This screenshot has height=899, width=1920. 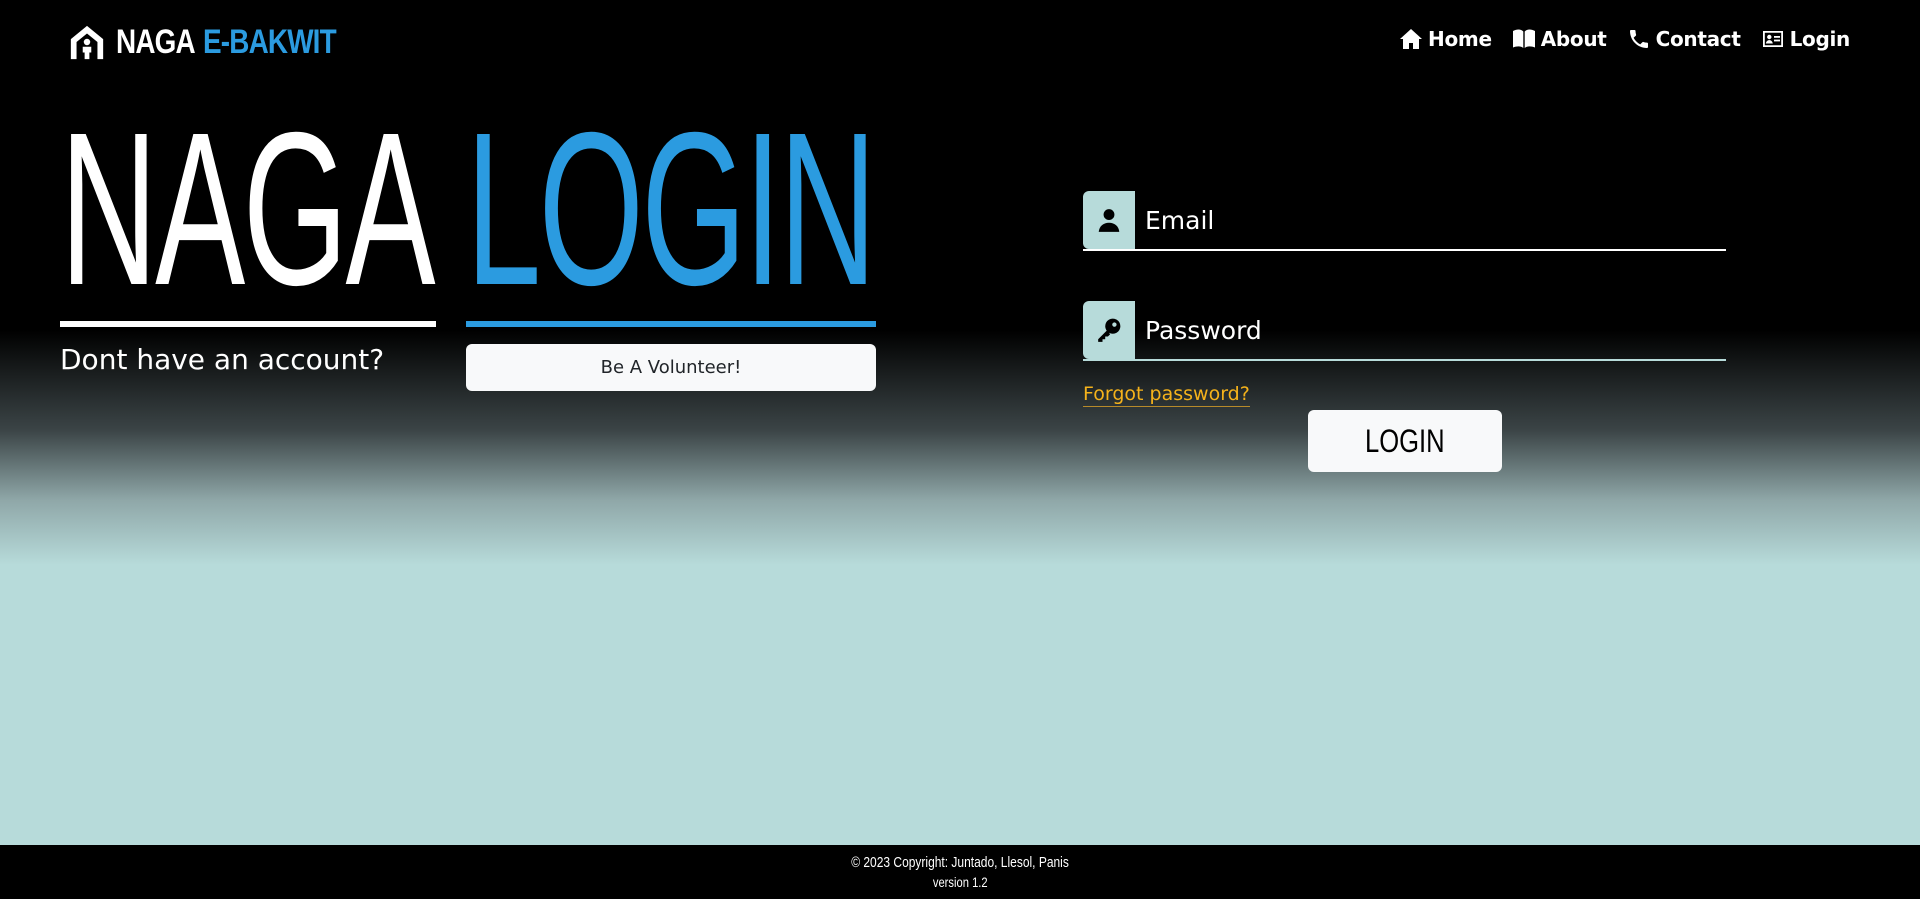 What do you see at coordinates (1411, 39) in the screenshot?
I see `home-icon` at bounding box center [1411, 39].